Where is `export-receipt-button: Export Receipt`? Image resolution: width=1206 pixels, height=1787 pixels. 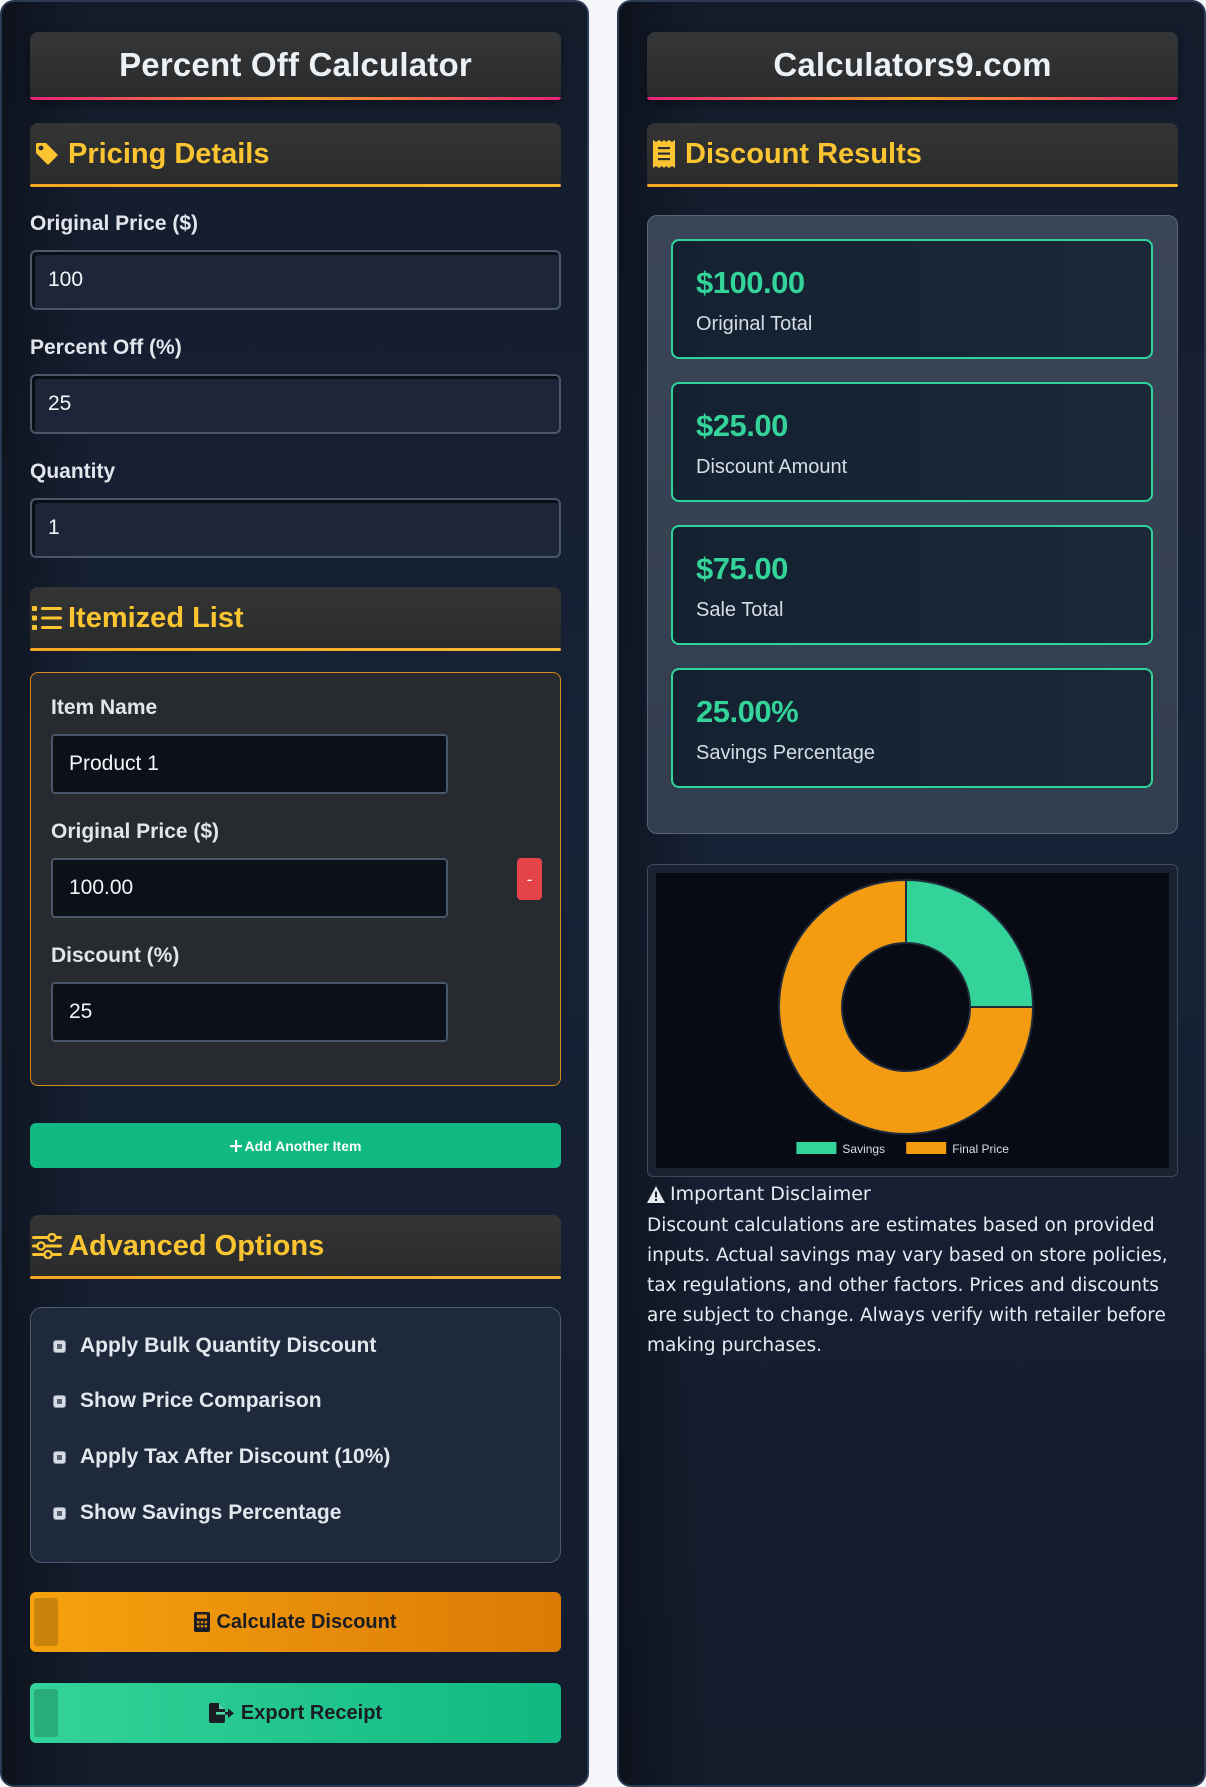 export-receipt-button: Export Receipt is located at coordinates (295, 1713).